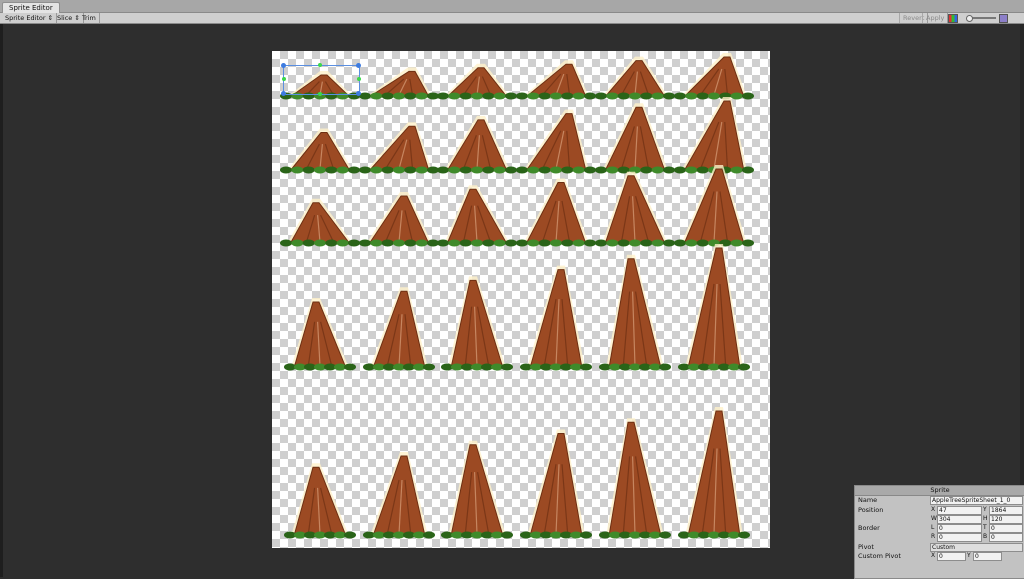 The image size is (1024, 579). I want to click on border-top-field: 0, so click(1006, 528).